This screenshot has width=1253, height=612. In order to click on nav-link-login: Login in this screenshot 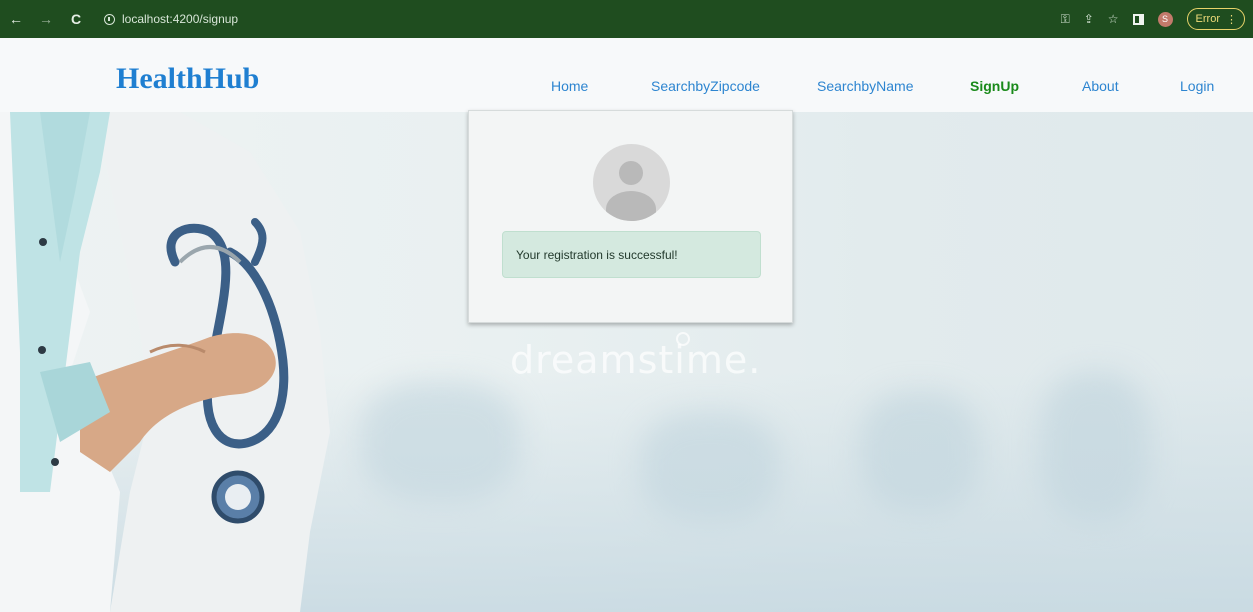, I will do `click(1197, 86)`.